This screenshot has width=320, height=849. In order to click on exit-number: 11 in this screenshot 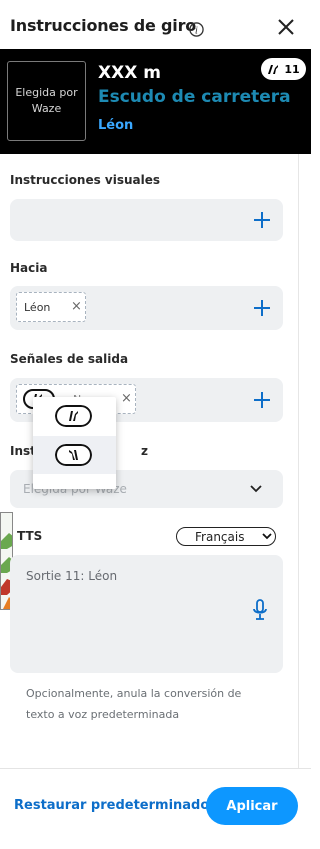, I will do `click(292, 69)`.